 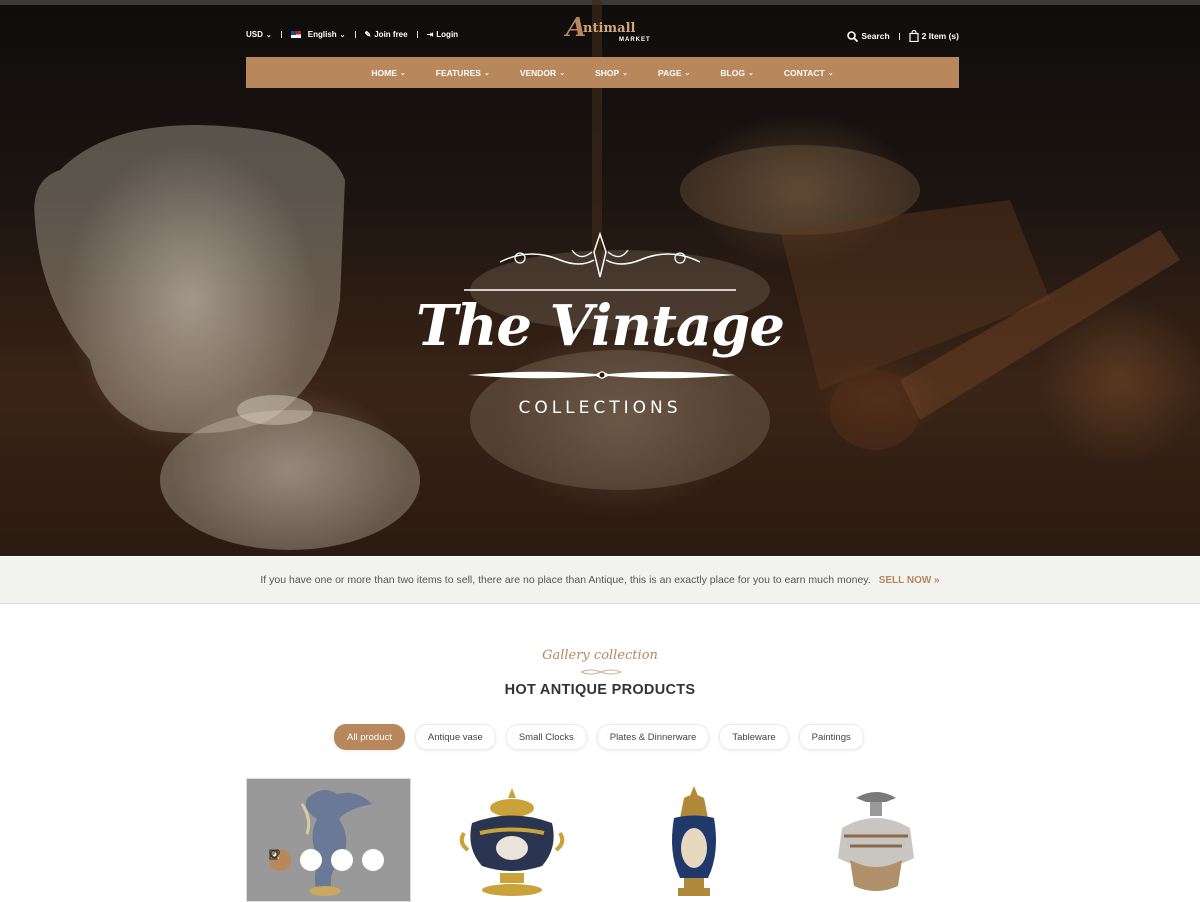 What do you see at coordinates (458, 72) in the screenshot?
I see `nav-label: FEATURES` at bounding box center [458, 72].